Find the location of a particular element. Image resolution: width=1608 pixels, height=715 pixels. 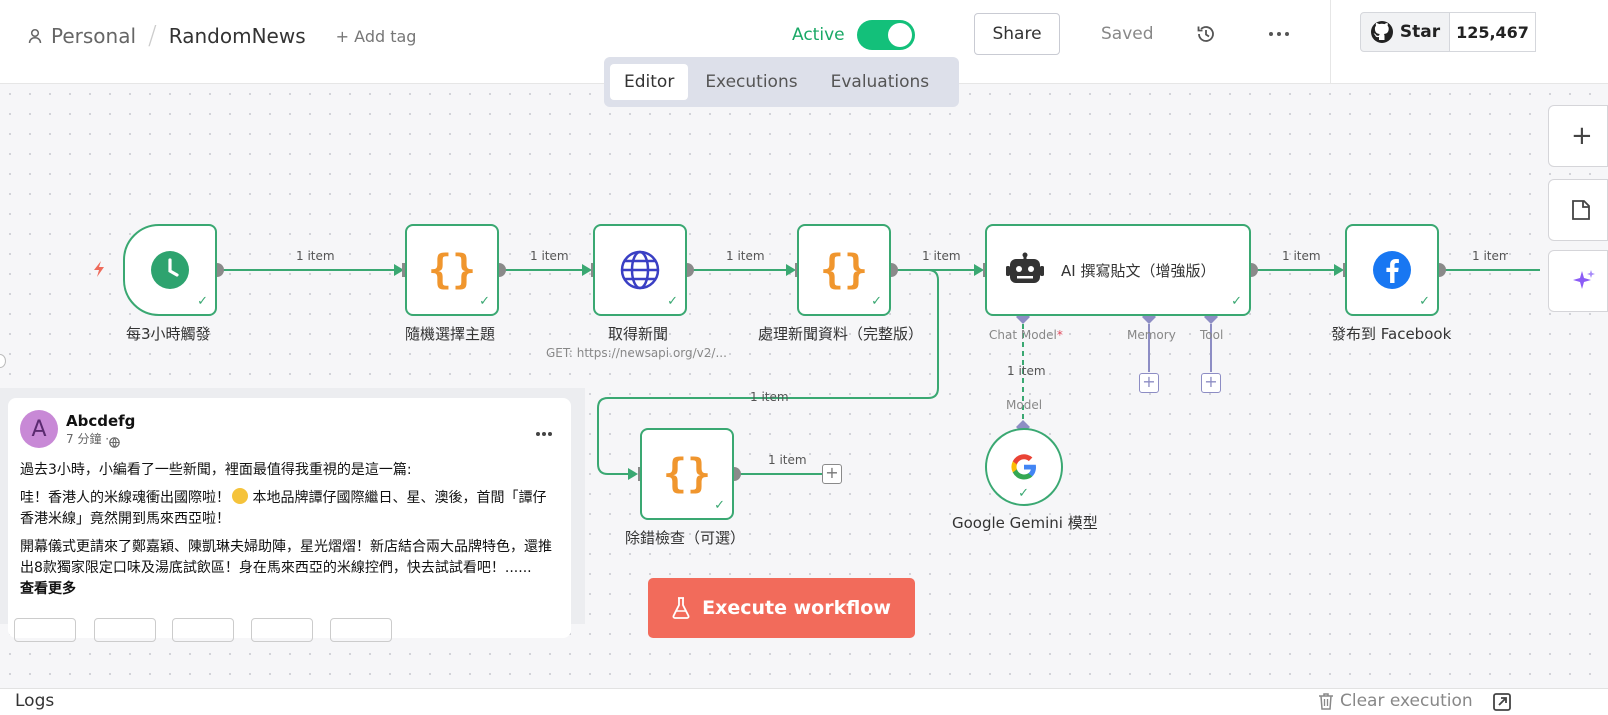

node-gemini-model: ✓ is located at coordinates (1024, 467).